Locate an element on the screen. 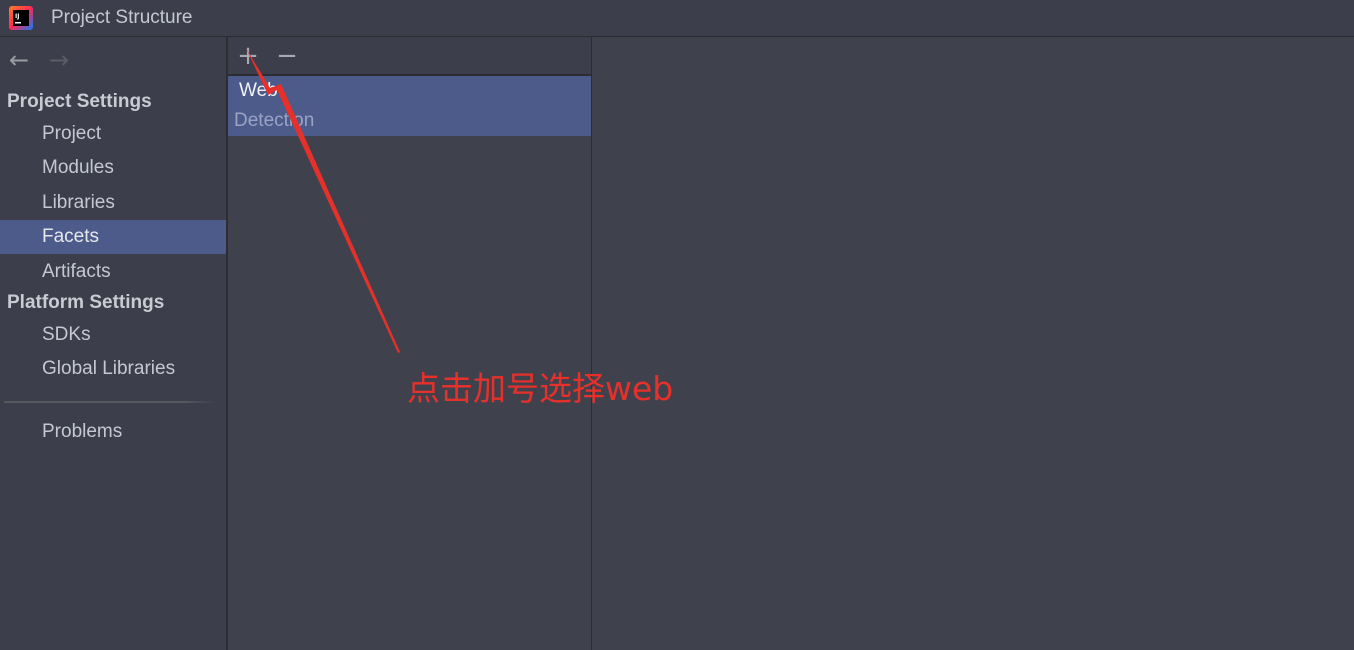  sidebar-item-facets: Facets is located at coordinates (113, 237).